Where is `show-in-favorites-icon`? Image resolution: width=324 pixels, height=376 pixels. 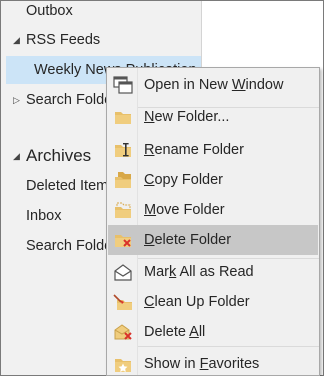 show-in-favorites-icon is located at coordinates (123, 365).